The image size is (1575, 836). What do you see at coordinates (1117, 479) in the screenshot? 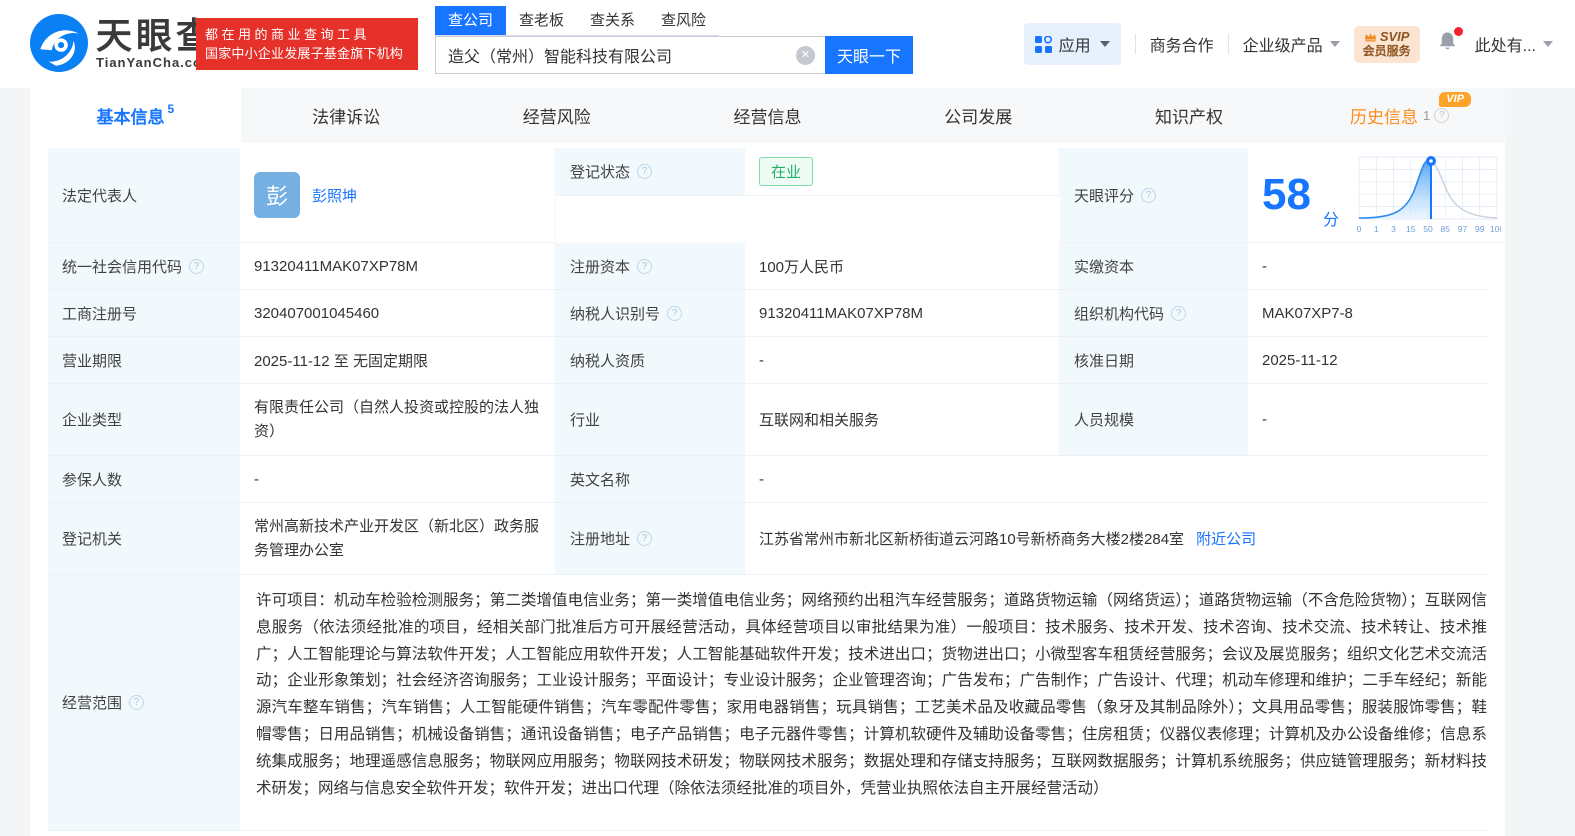
I see `english-name-value: -` at bounding box center [1117, 479].